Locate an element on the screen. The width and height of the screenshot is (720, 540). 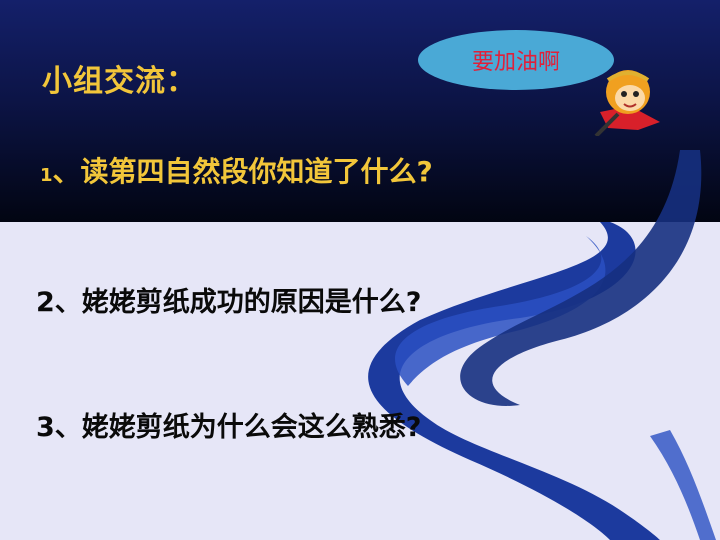
question-1: 1、读第四自然段你知道了什么? is located at coordinates (236, 170).